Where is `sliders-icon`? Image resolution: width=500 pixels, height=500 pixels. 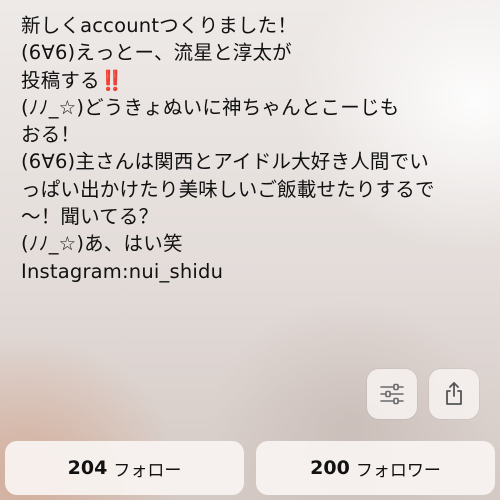
sliders-icon is located at coordinates (392, 394).